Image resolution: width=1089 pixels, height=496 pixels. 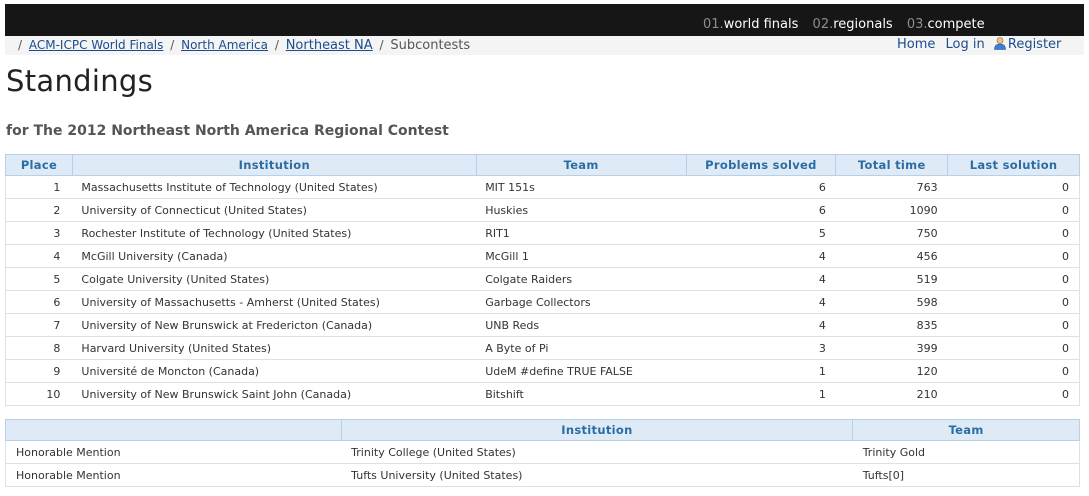 I want to click on cell-place: 4, so click(x=39, y=256).